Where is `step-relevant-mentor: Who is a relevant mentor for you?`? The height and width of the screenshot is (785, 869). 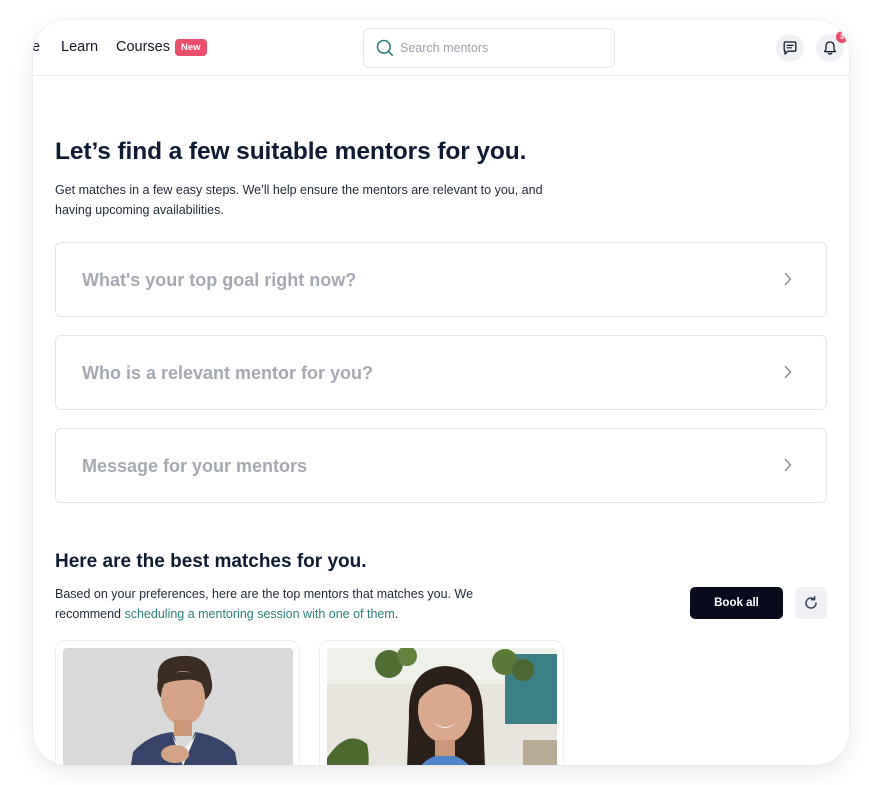
step-relevant-mentor: Who is a relevant mentor for you? is located at coordinates (441, 372).